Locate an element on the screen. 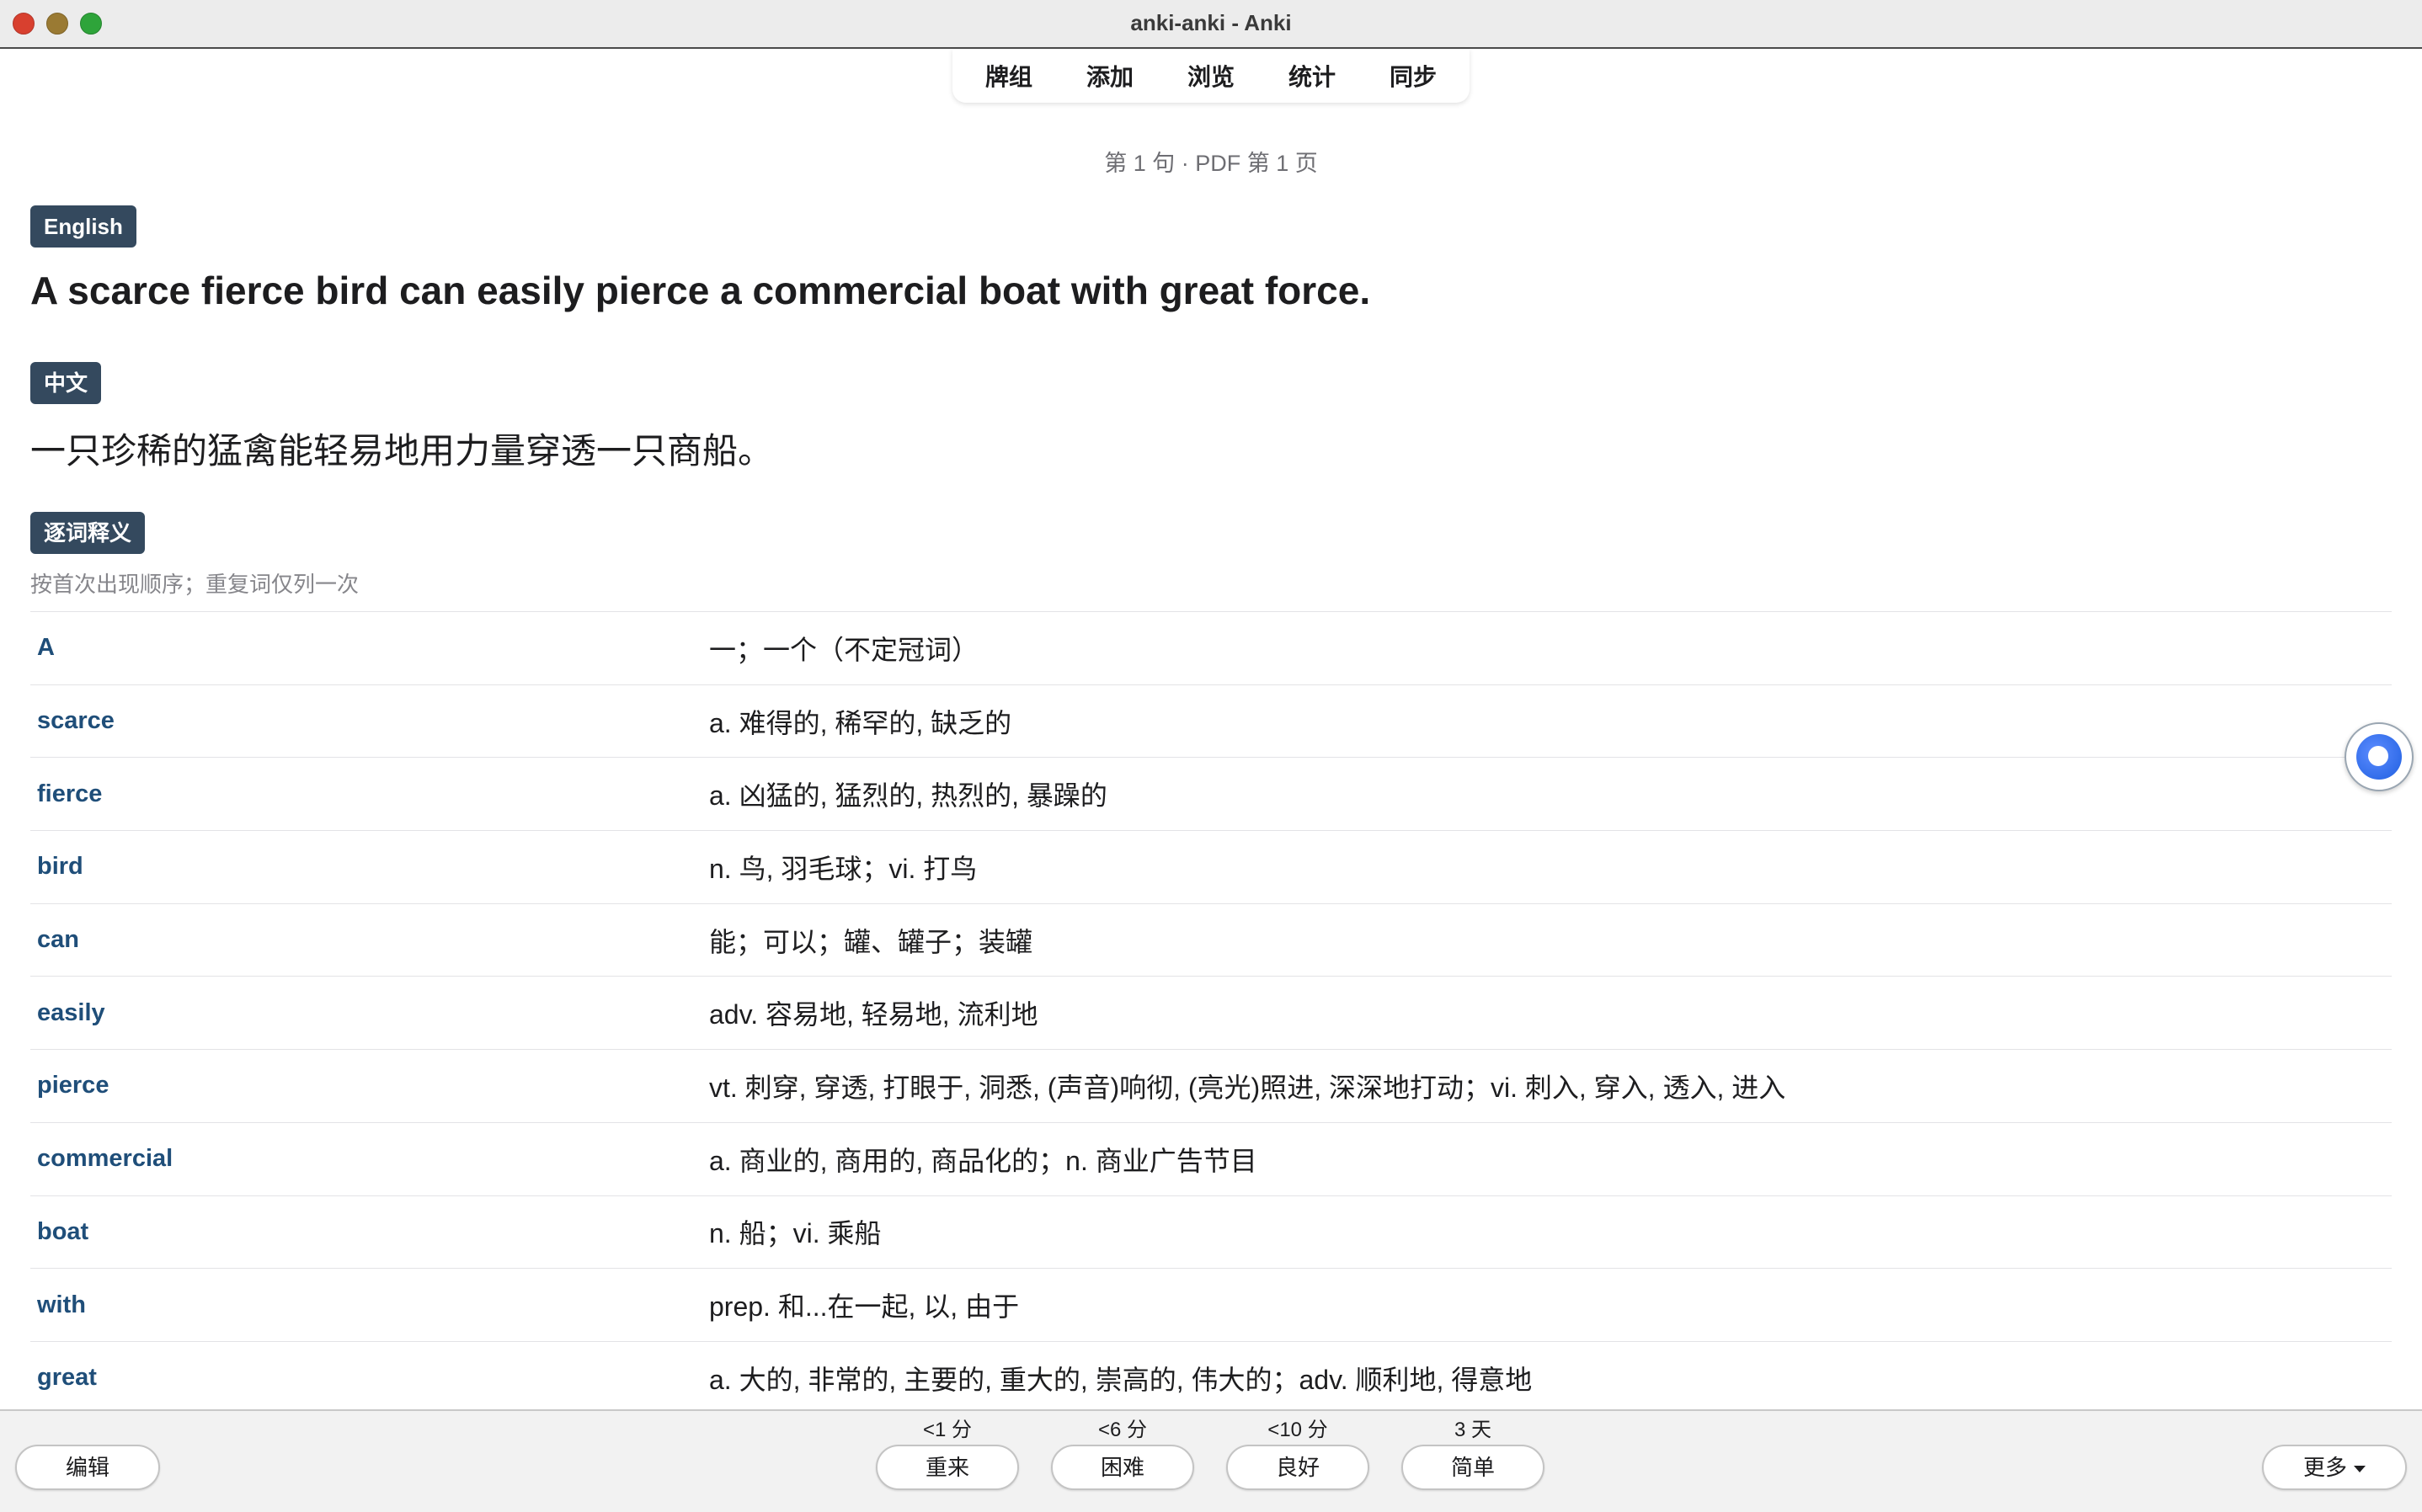  chevron-down-icon is located at coordinates (2360, 1470).